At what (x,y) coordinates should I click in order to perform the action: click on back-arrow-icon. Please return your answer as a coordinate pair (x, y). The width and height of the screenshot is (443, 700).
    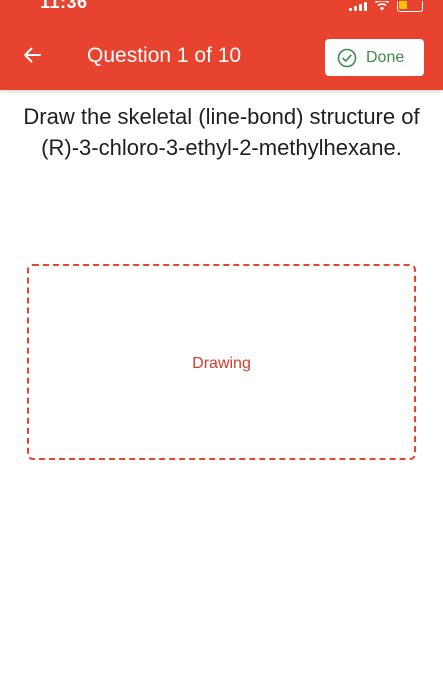
    Looking at the image, I should click on (32, 55).